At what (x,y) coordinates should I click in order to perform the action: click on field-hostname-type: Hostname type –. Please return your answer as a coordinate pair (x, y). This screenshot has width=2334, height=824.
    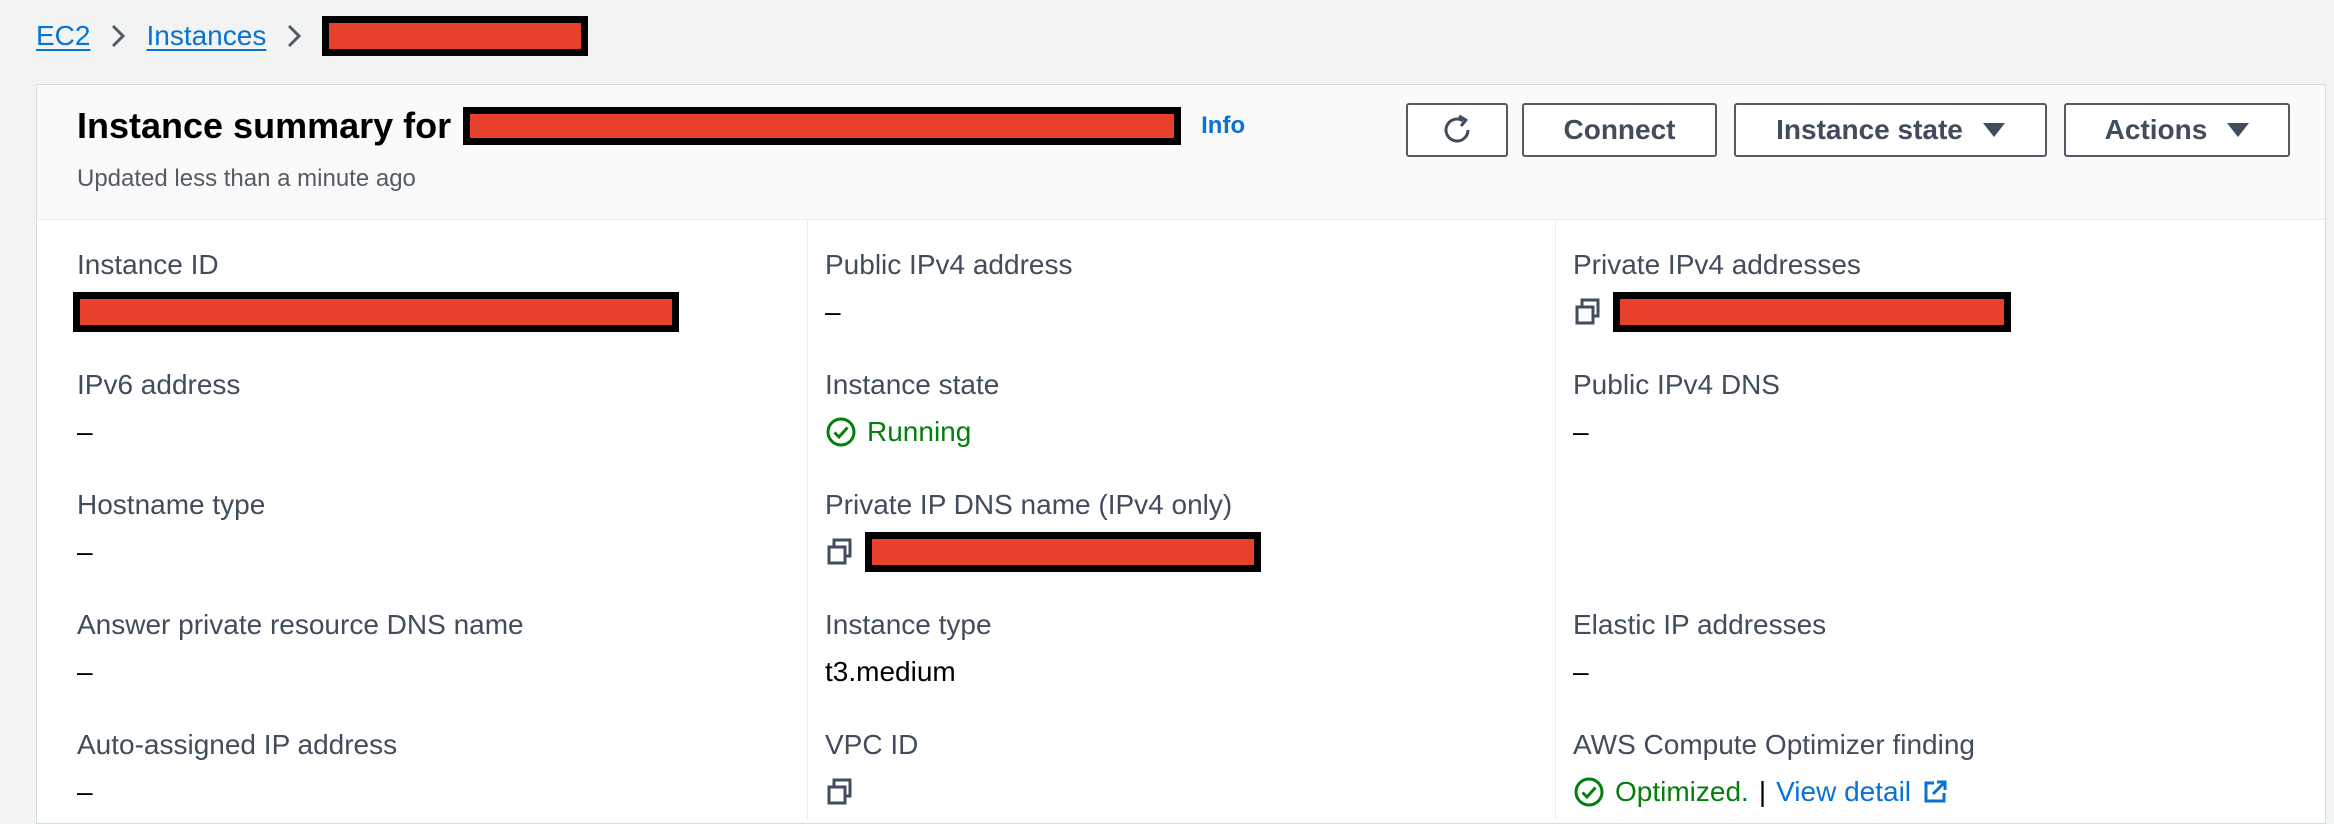
    Looking at the image, I should click on (171, 529).